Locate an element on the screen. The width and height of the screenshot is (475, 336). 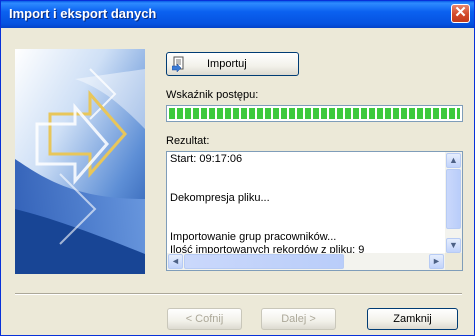
window-close-button: ✕ is located at coordinates (460, 13).